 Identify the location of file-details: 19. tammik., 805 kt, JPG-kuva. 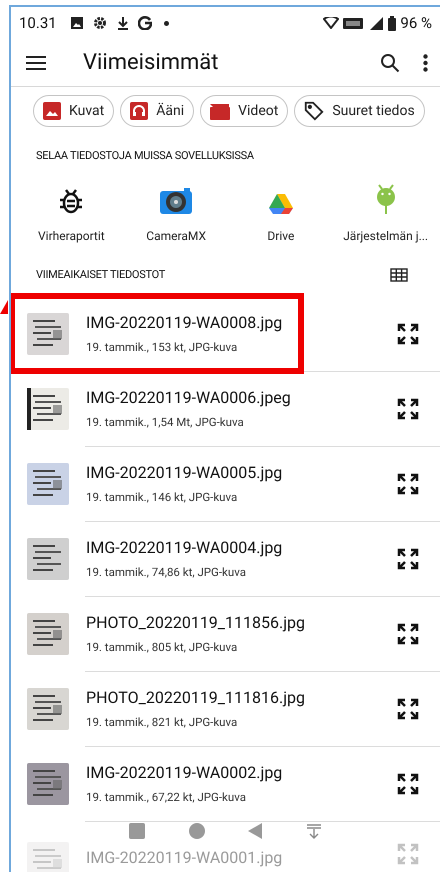
(162, 647).